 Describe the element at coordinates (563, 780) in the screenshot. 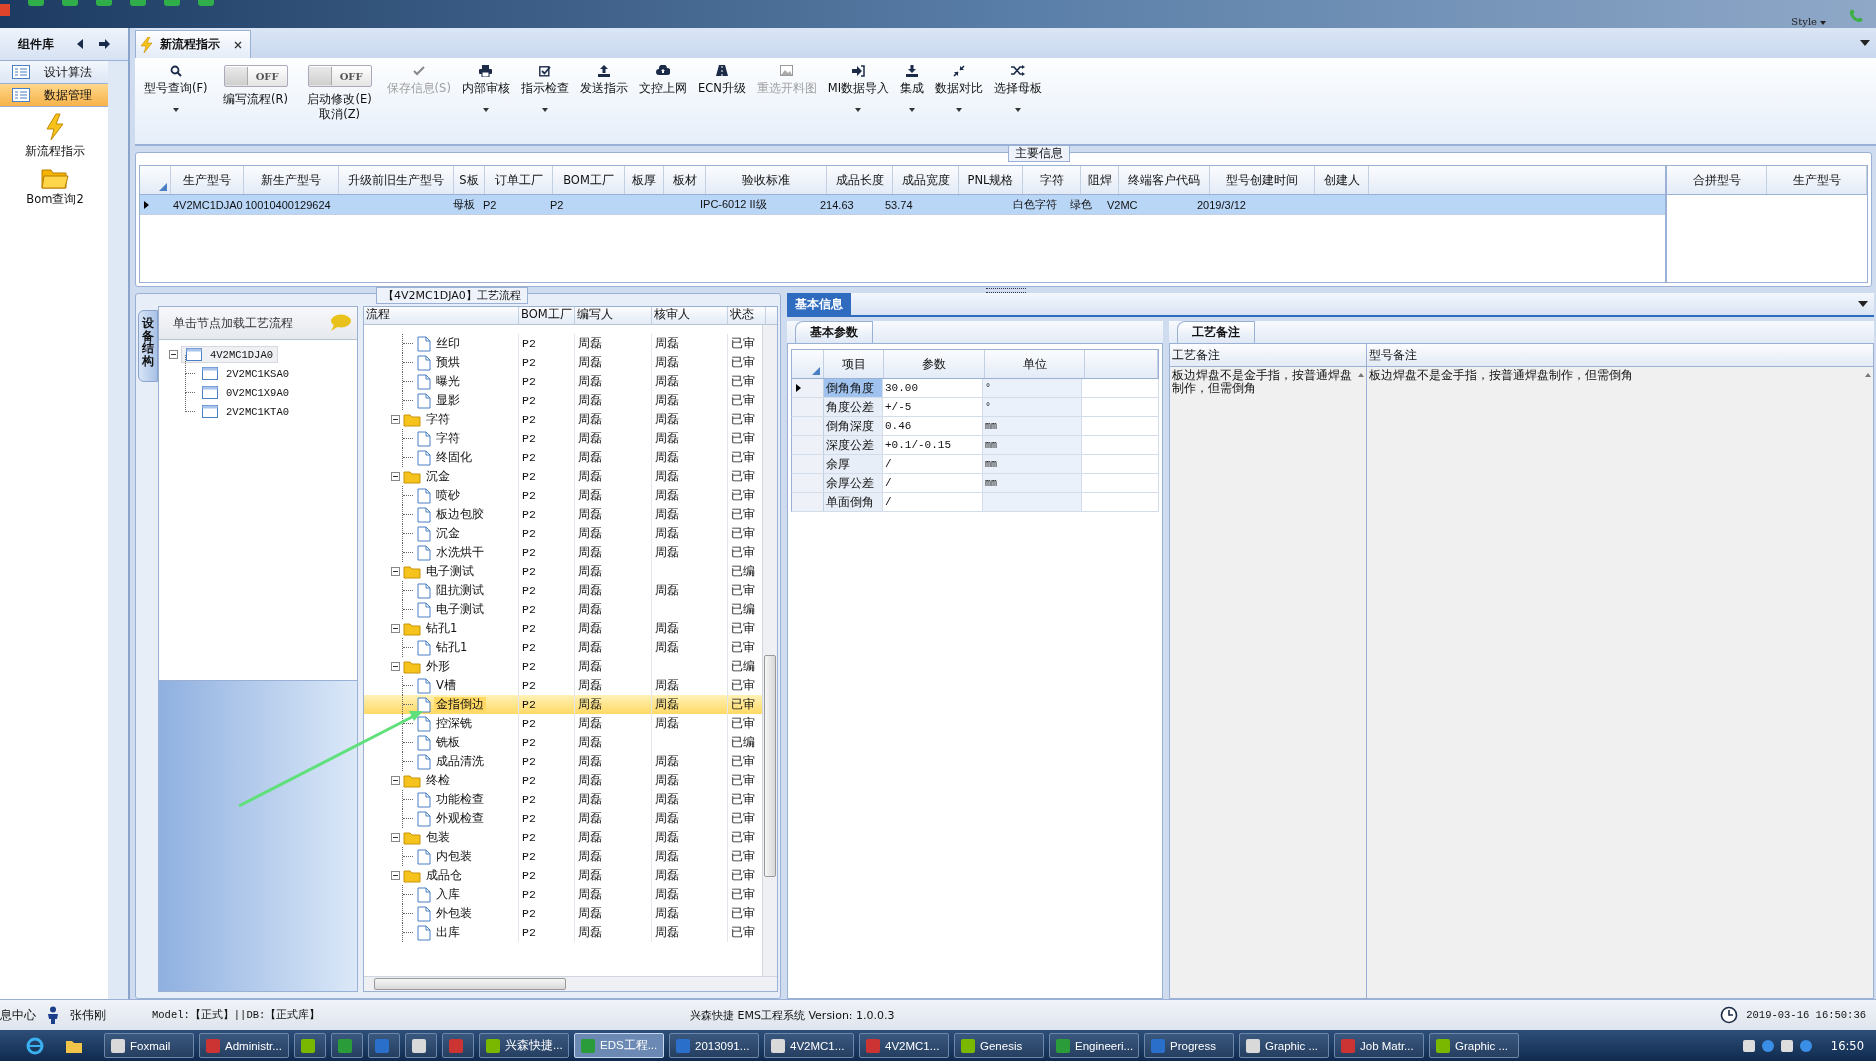

I see `process-row: 终检 P2 周磊 周磊 已审` at that location.